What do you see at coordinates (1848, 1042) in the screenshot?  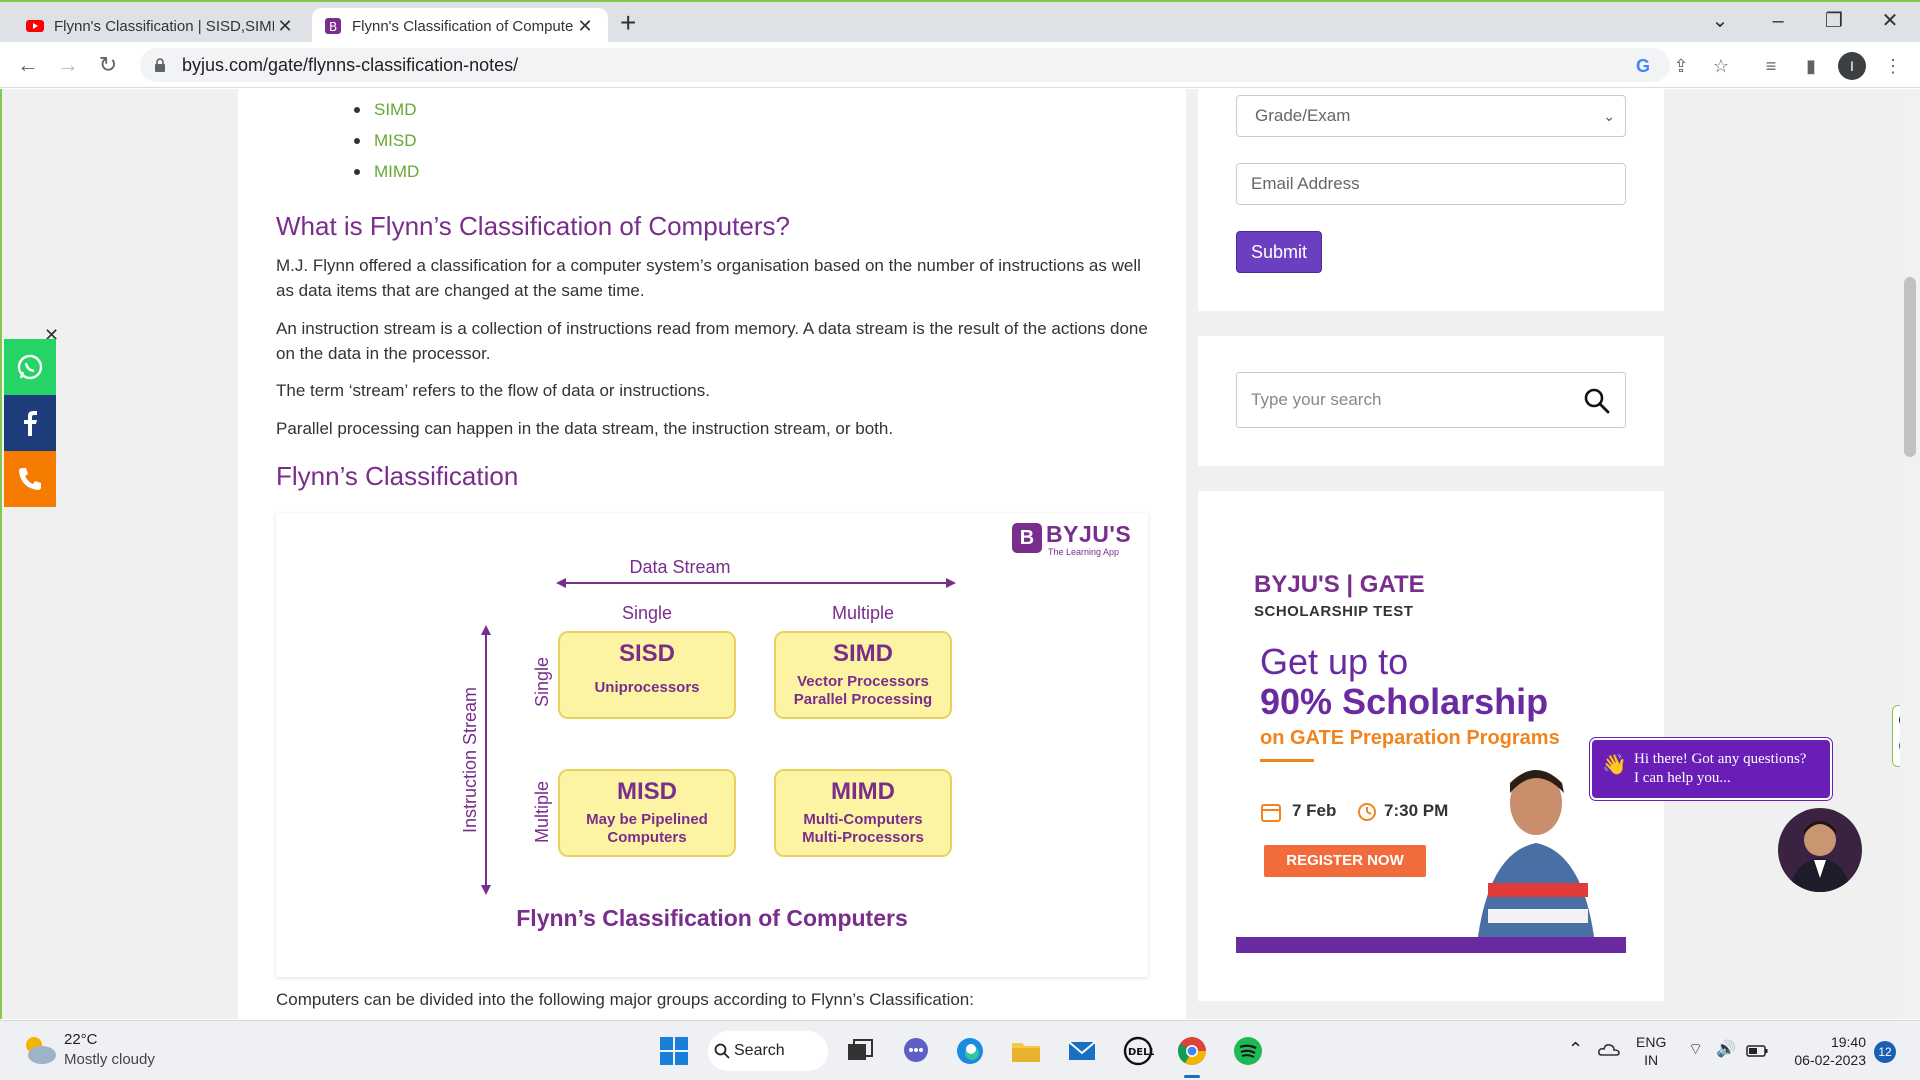 I see `clock-time: 19:40` at bounding box center [1848, 1042].